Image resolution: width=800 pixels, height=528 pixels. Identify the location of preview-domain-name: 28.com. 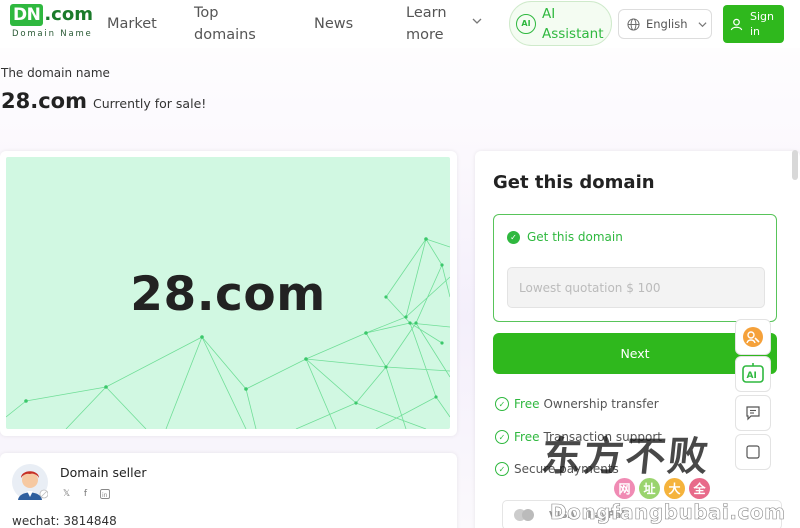
(228, 294).